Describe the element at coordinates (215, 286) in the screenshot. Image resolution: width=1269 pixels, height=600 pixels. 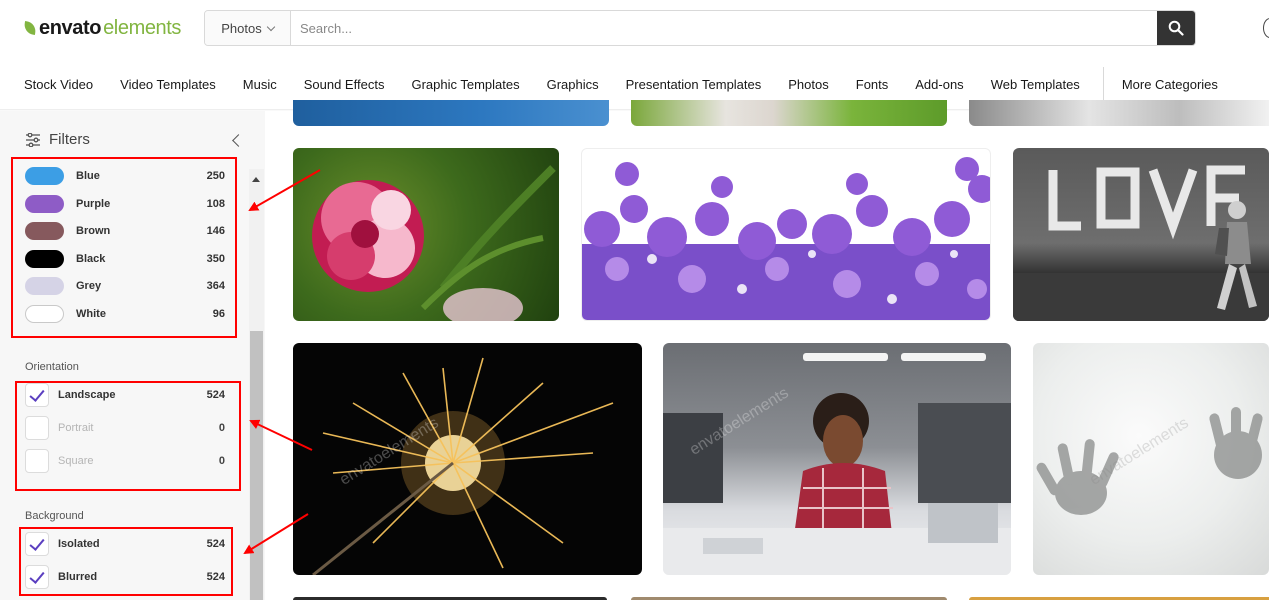
I see `color-count: 364` at that location.